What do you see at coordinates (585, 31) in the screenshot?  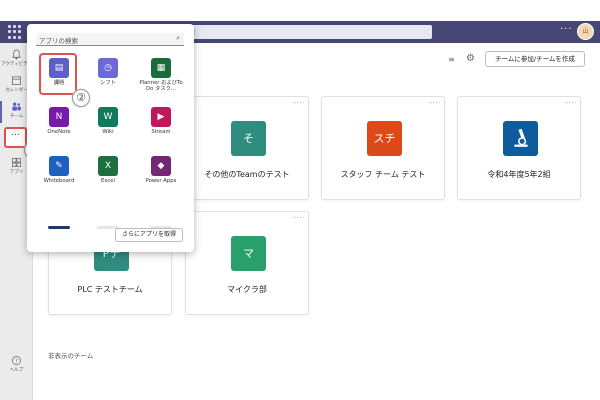 I see `avatar: 山` at bounding box center [585, 31].